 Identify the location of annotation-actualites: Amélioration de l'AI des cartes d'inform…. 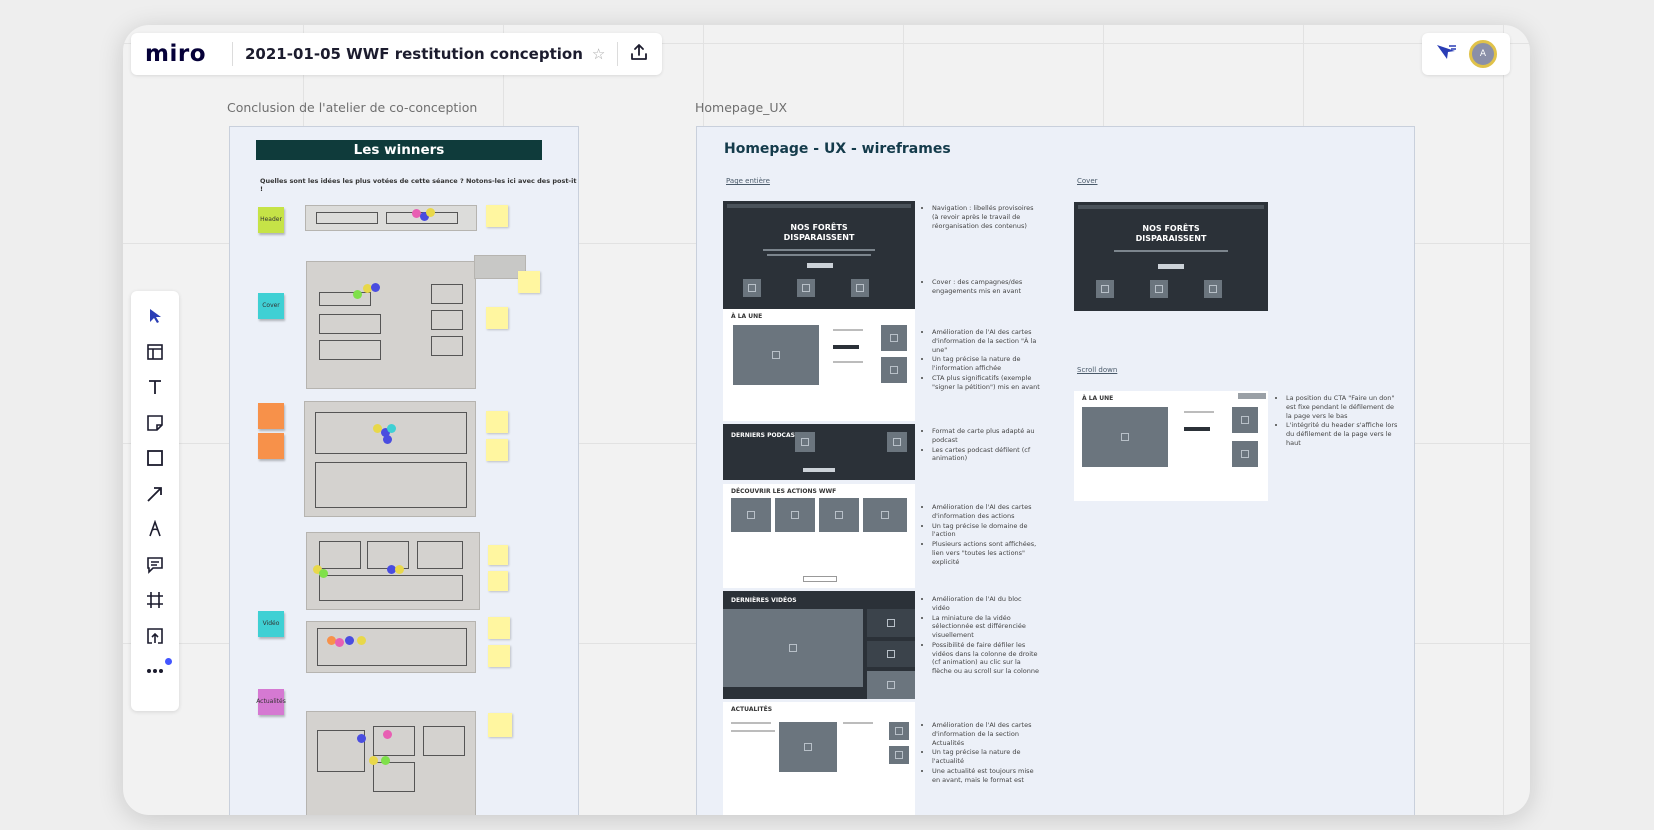
(981, 753).